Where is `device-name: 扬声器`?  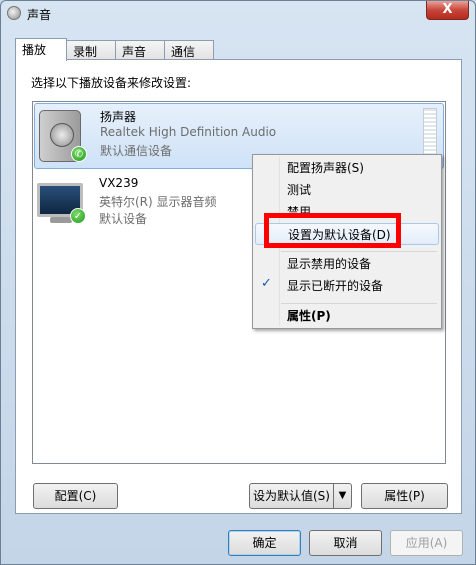 device-name: 扬声器 is located at coordinates (118, 117).